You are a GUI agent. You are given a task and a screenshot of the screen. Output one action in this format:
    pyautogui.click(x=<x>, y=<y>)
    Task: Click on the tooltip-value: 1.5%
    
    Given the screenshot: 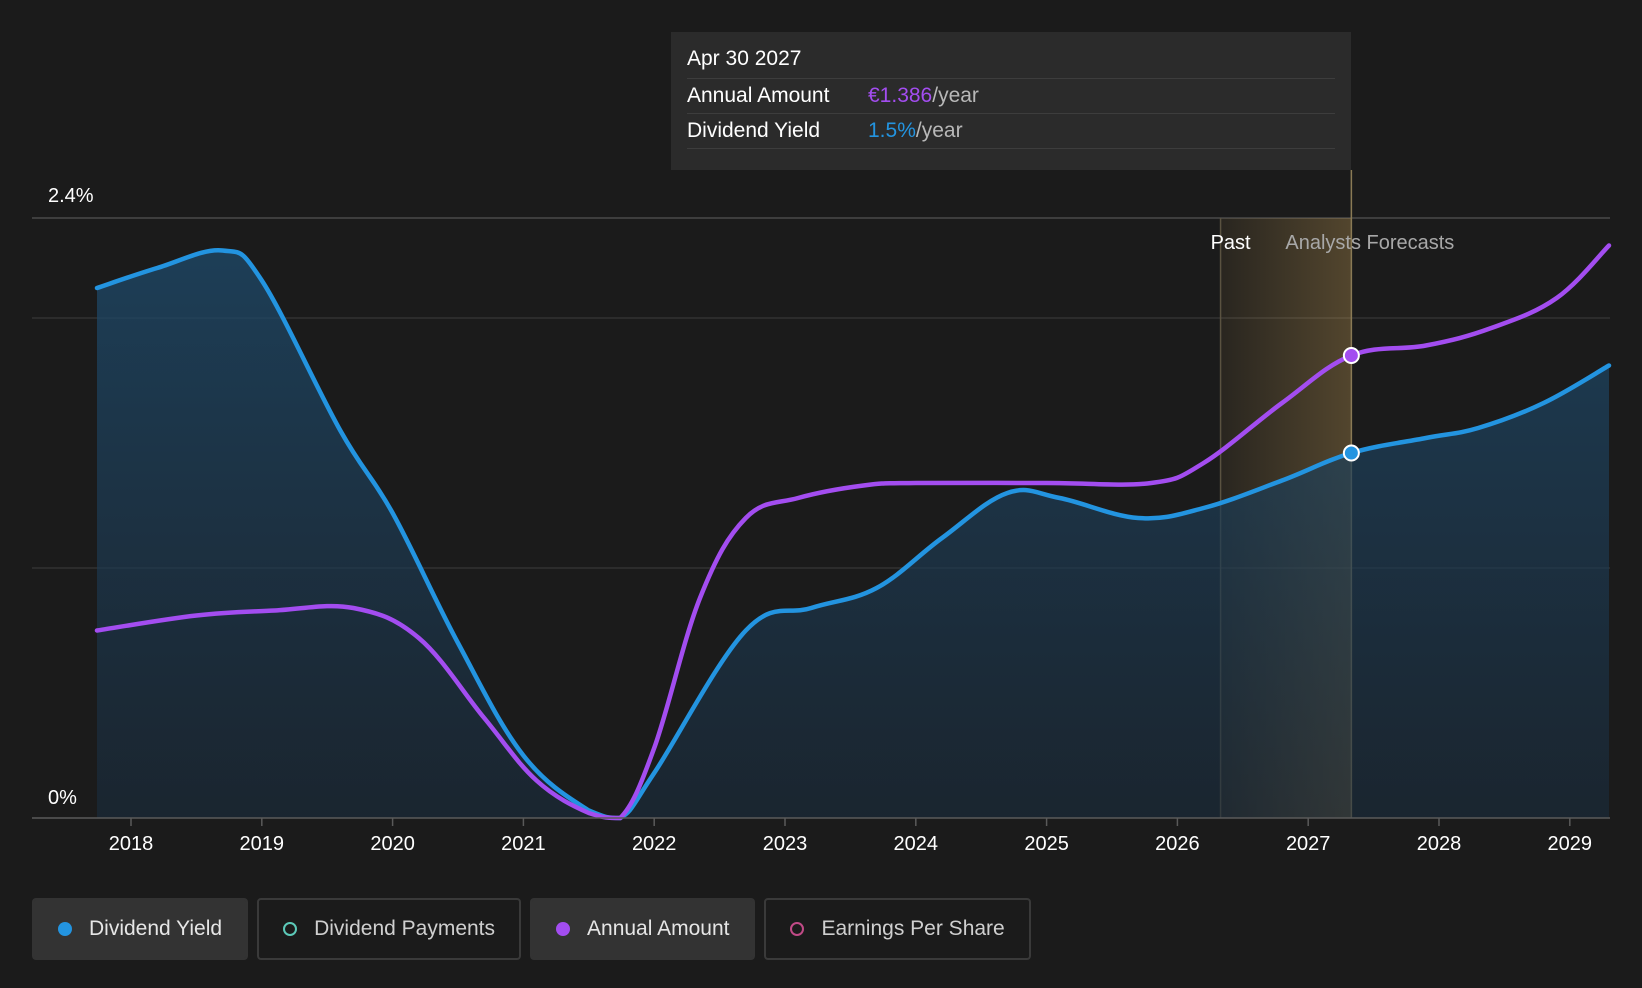 What is the action you would take?
    pyautogui.click(x=892, y=130)
    